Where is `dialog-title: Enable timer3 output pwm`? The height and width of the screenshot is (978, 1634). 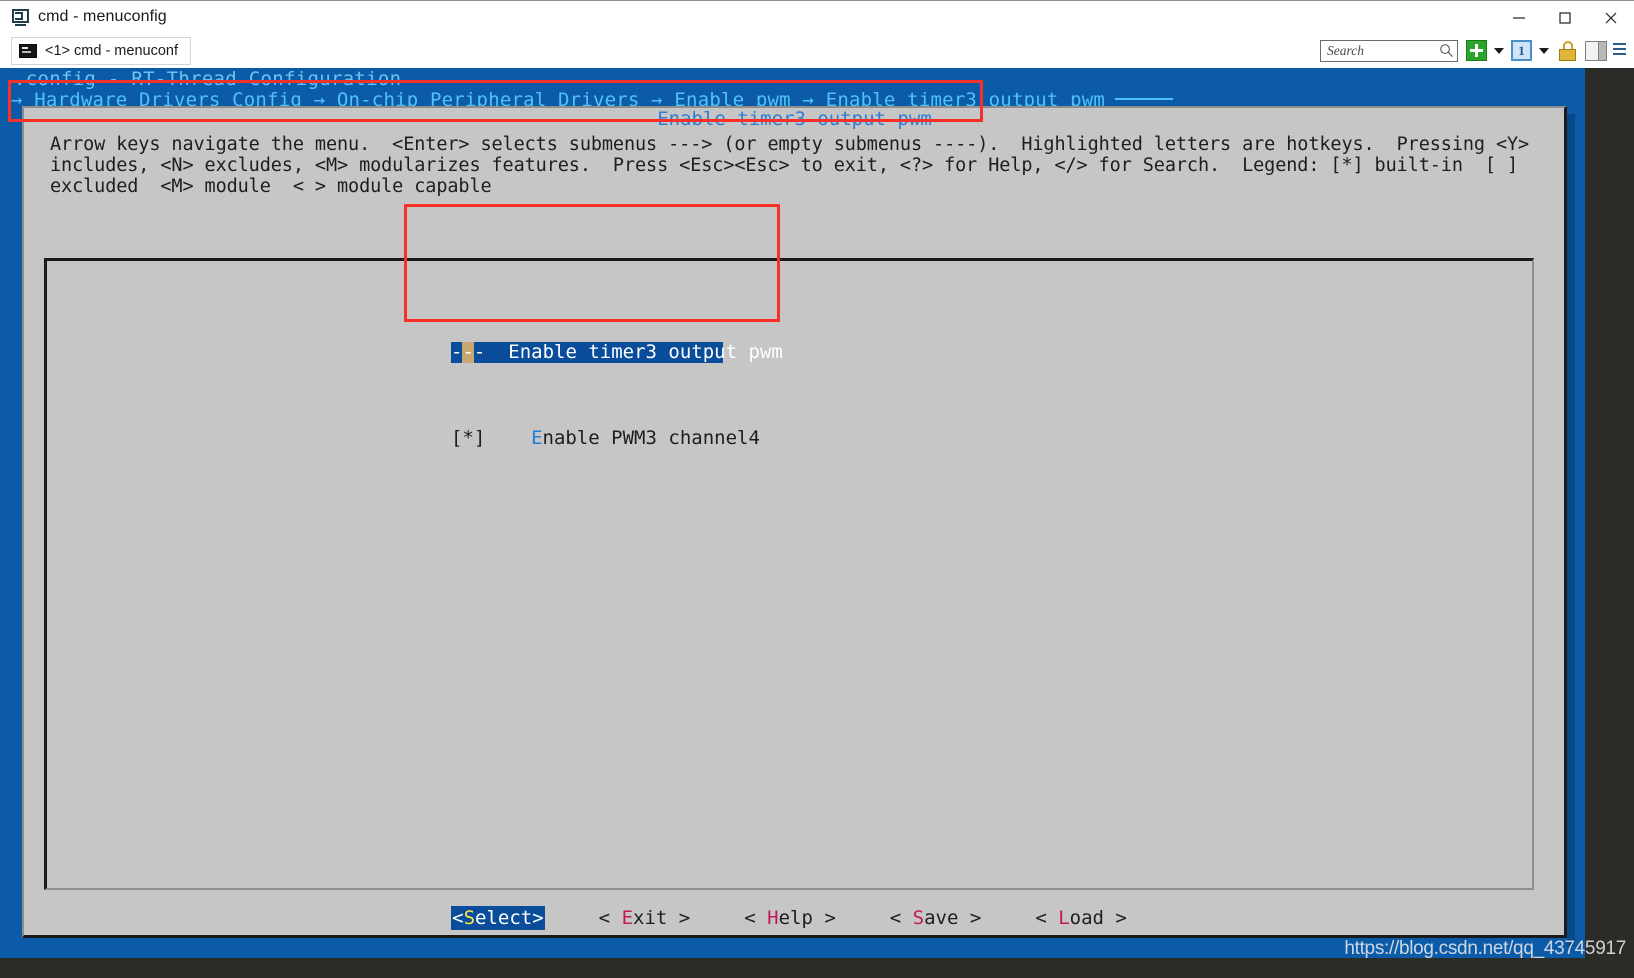
dialog-title: Enable timer3 output pwm is located at coordinates (794, 119).